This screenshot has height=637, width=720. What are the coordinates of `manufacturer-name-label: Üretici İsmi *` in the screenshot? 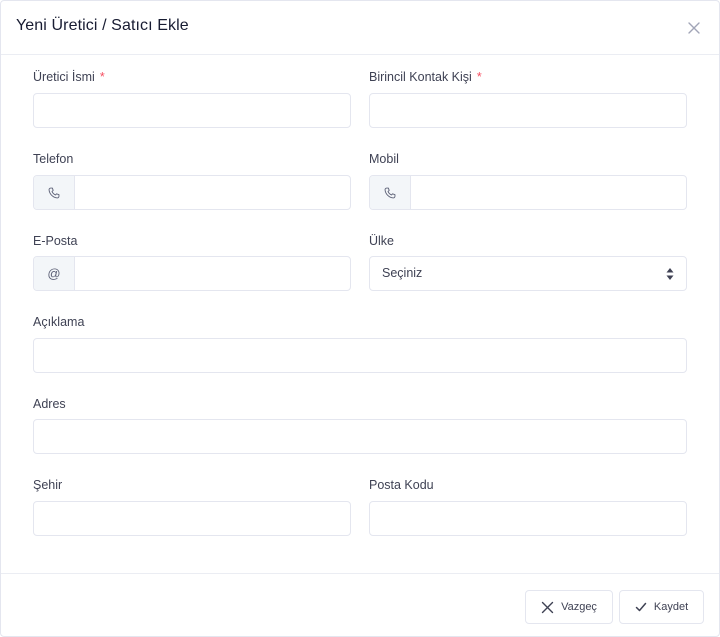 It's located at (69, 77).